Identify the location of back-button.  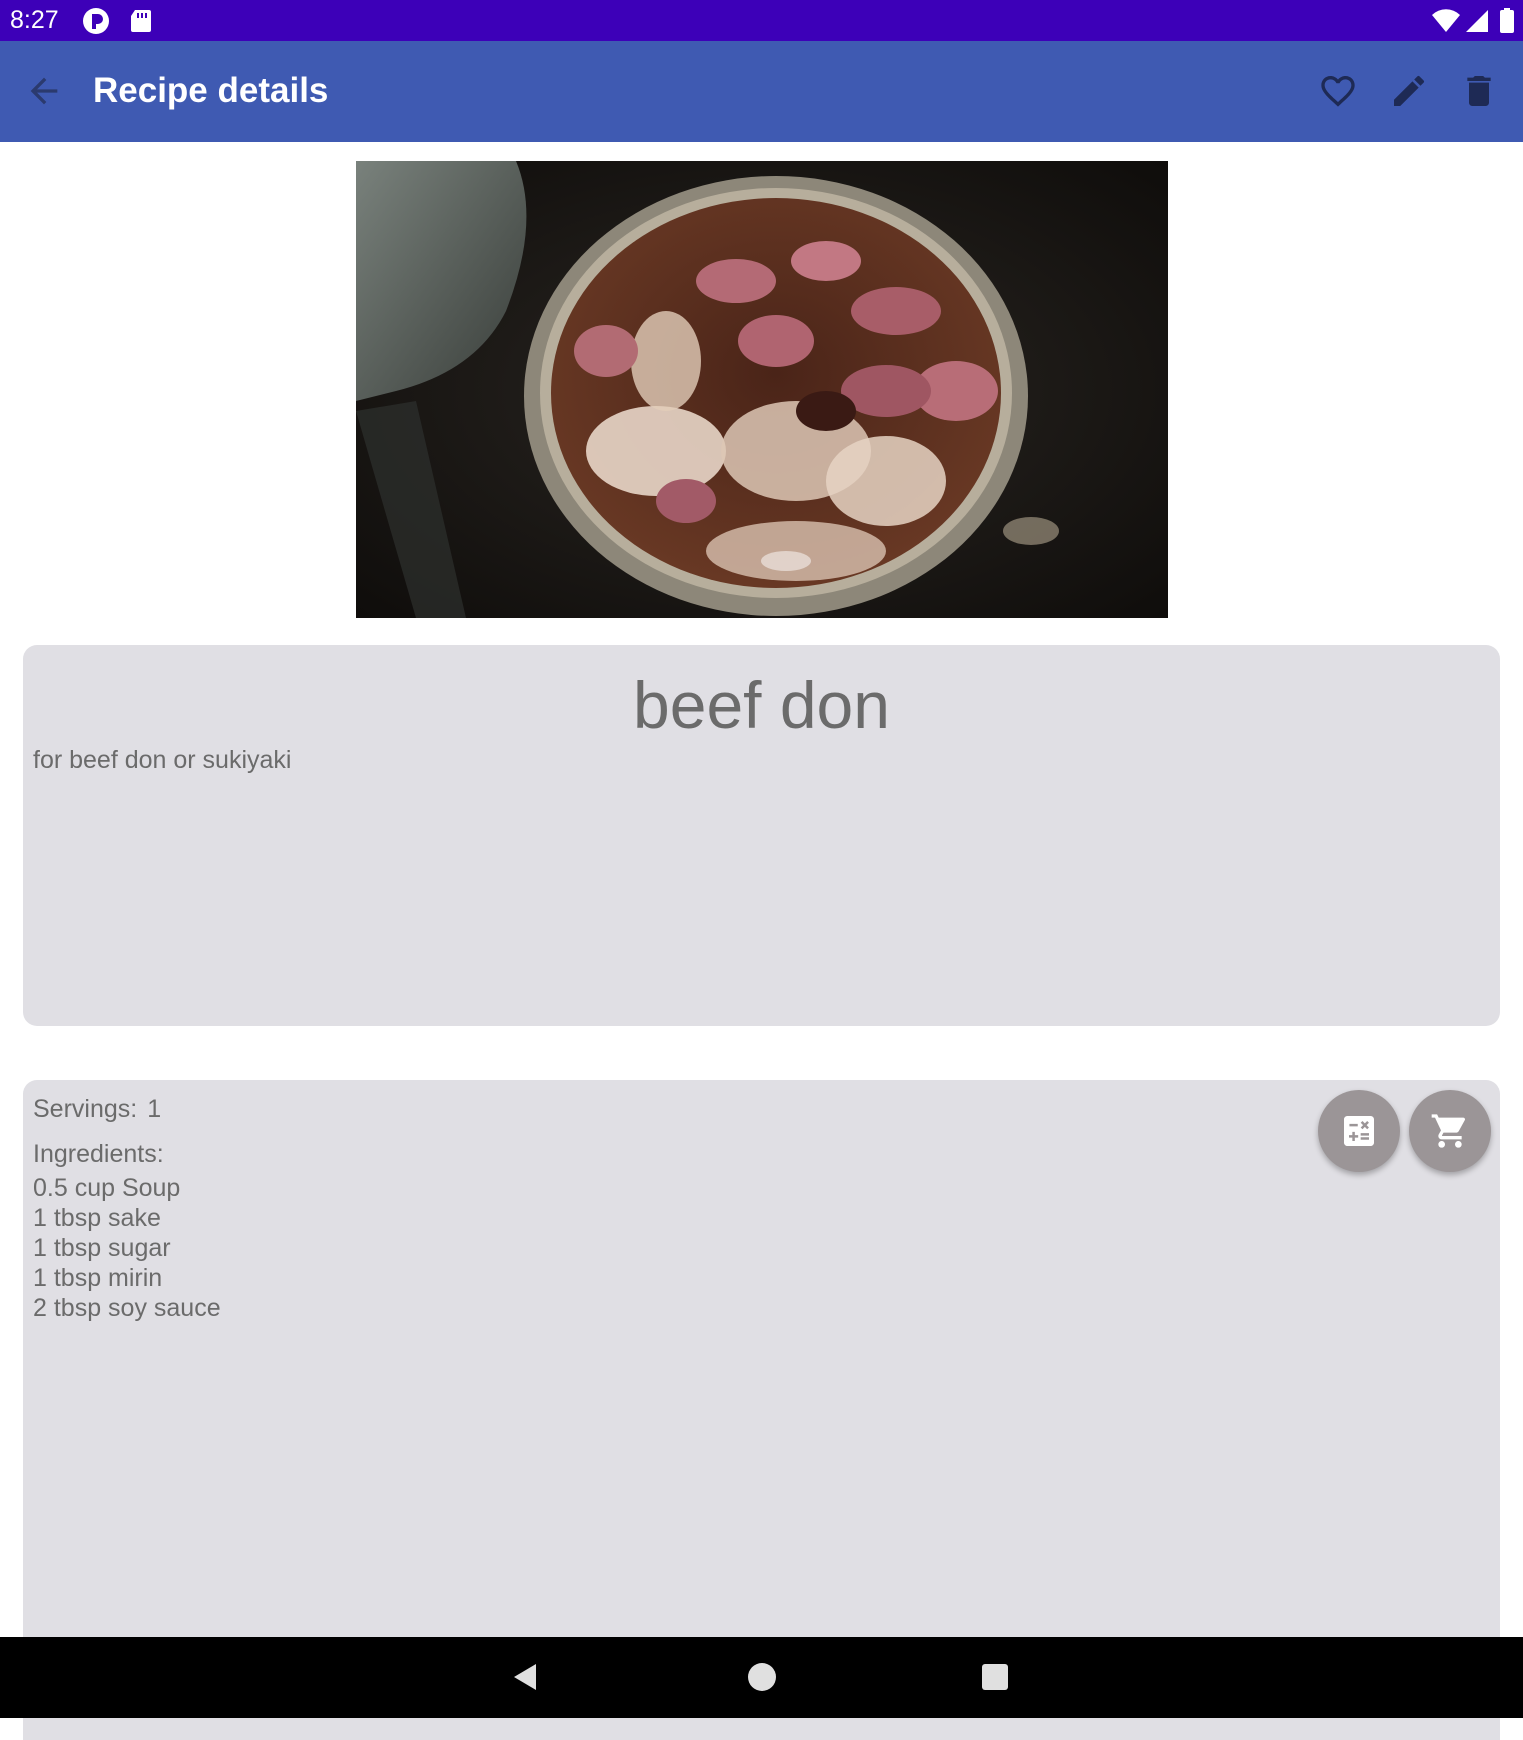
(44, 91).